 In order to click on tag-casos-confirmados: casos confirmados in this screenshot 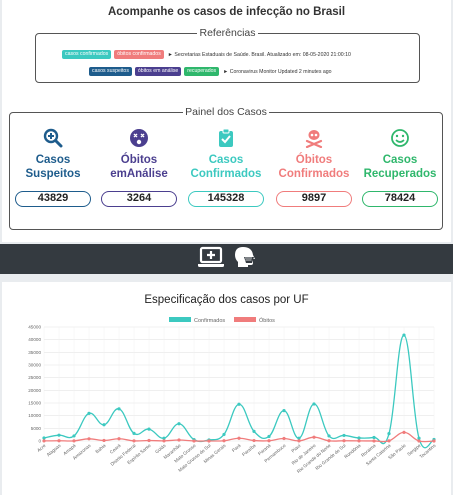, I will do `click(87, 54)`.